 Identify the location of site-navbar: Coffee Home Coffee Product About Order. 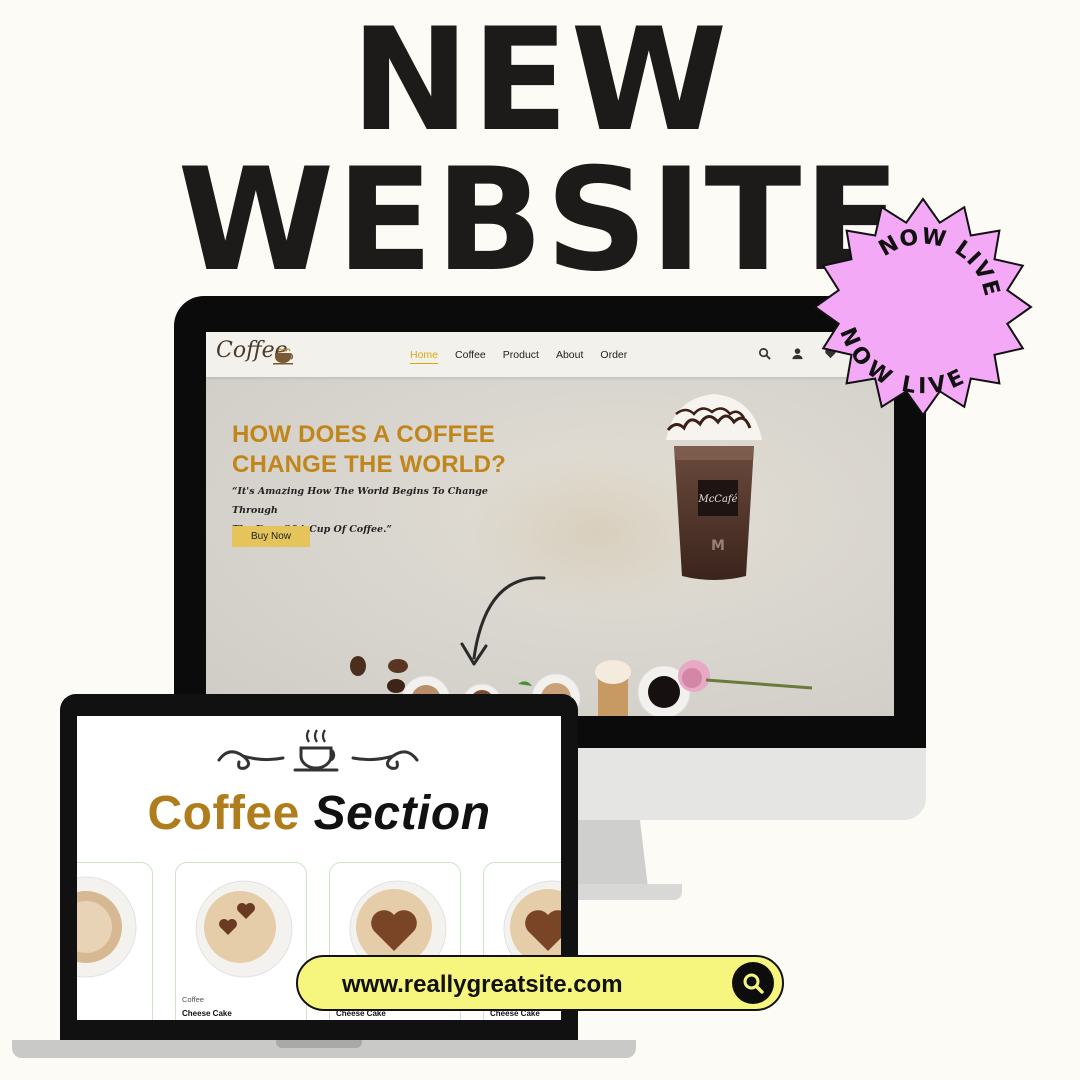
(550, 354).